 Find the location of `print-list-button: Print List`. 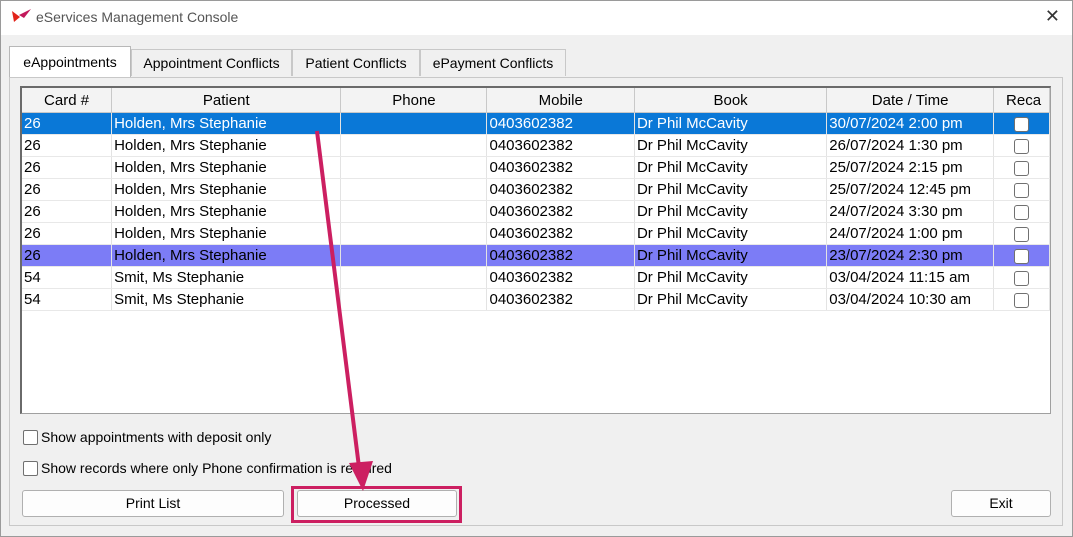

print-list-button: Print List is located at coordinates (153, 503).